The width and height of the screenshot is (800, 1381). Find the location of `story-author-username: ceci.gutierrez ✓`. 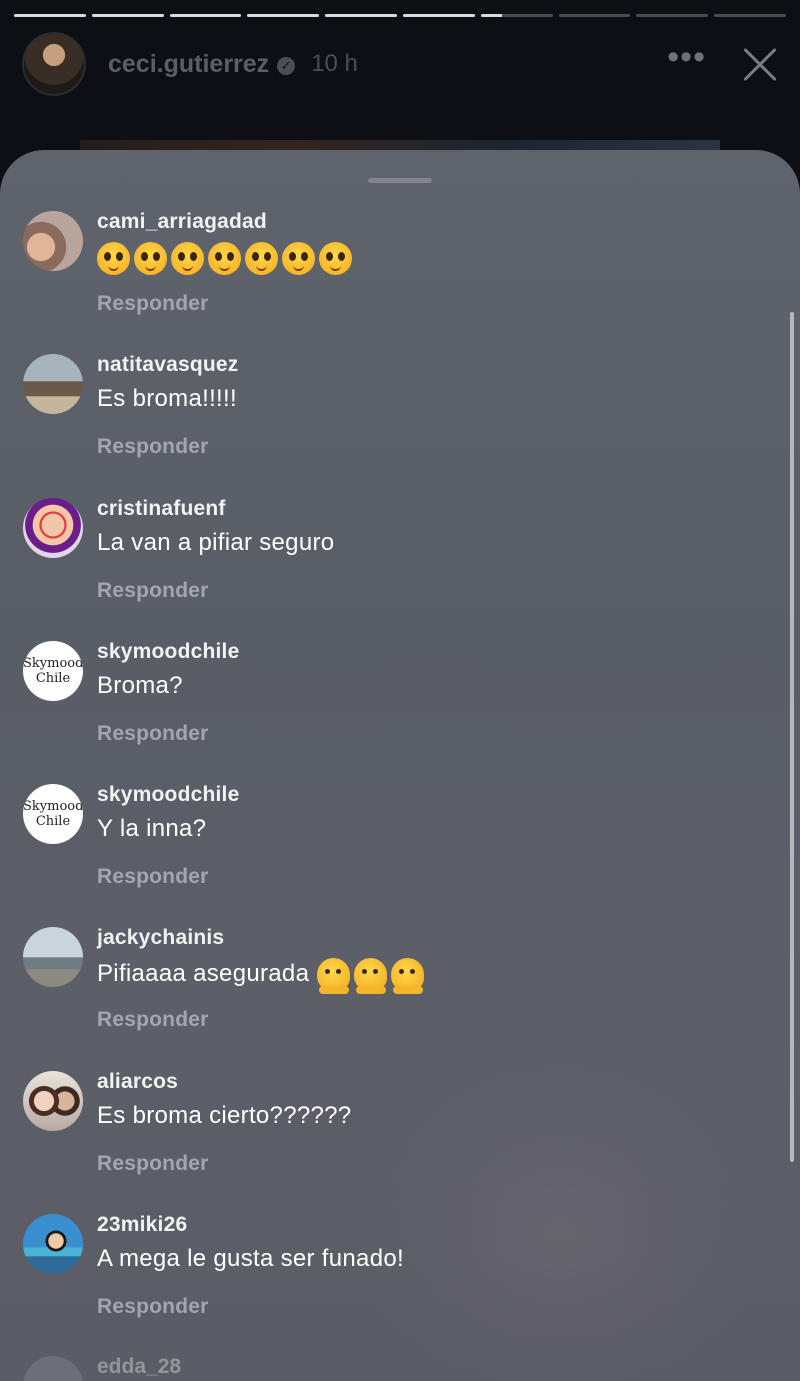

story-author-username: ceci.gutierrez ✓ is located at coordinates (202, 64).